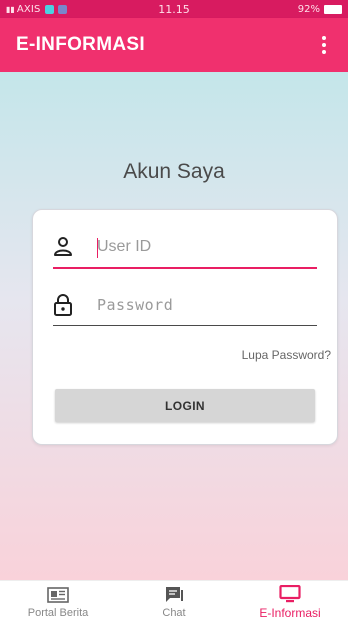 The image size is (348, 623). Describe the element at coordinates (174, 45) in the screenshot. I see `app-bar: E-INFORMASI` at that location.